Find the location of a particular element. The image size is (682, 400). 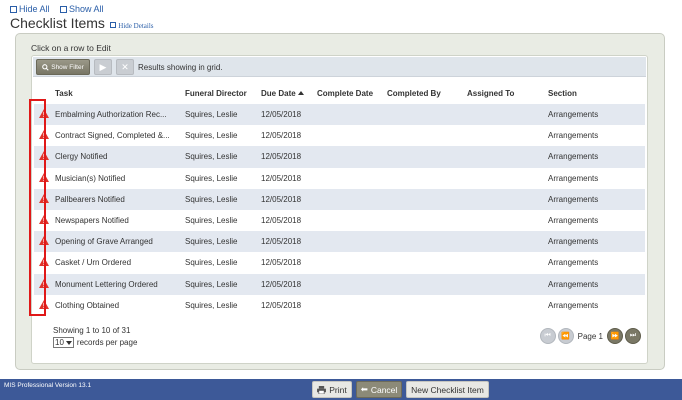

next-page-button: ⏩ is located at coordinates (615, 336).